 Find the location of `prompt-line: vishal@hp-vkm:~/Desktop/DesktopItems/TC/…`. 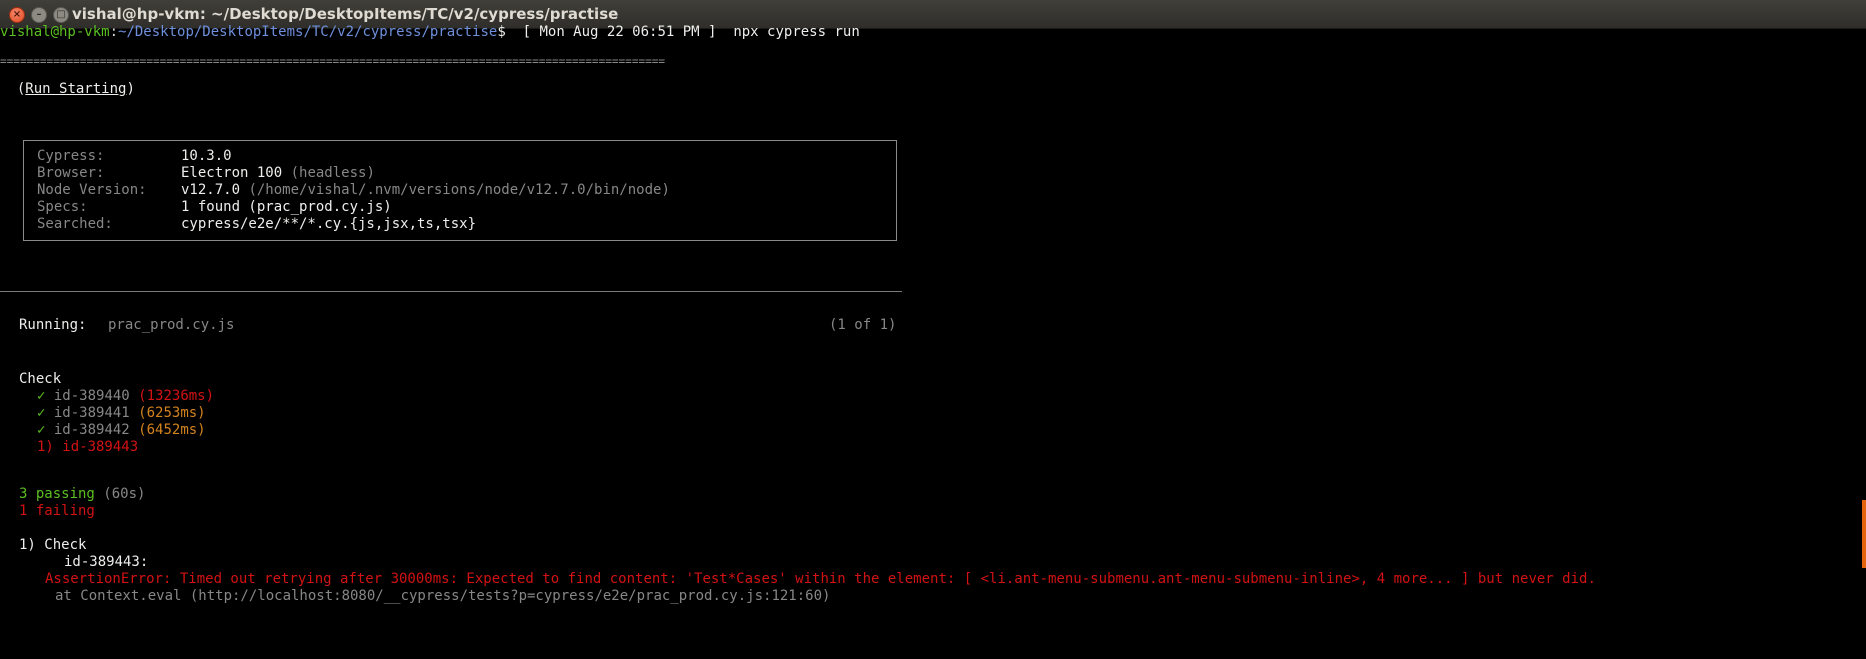

prompt-line: vishal@hp-vkm:~/Desktop/DesktopItems/TC/… is located at coordinates (430, 32).